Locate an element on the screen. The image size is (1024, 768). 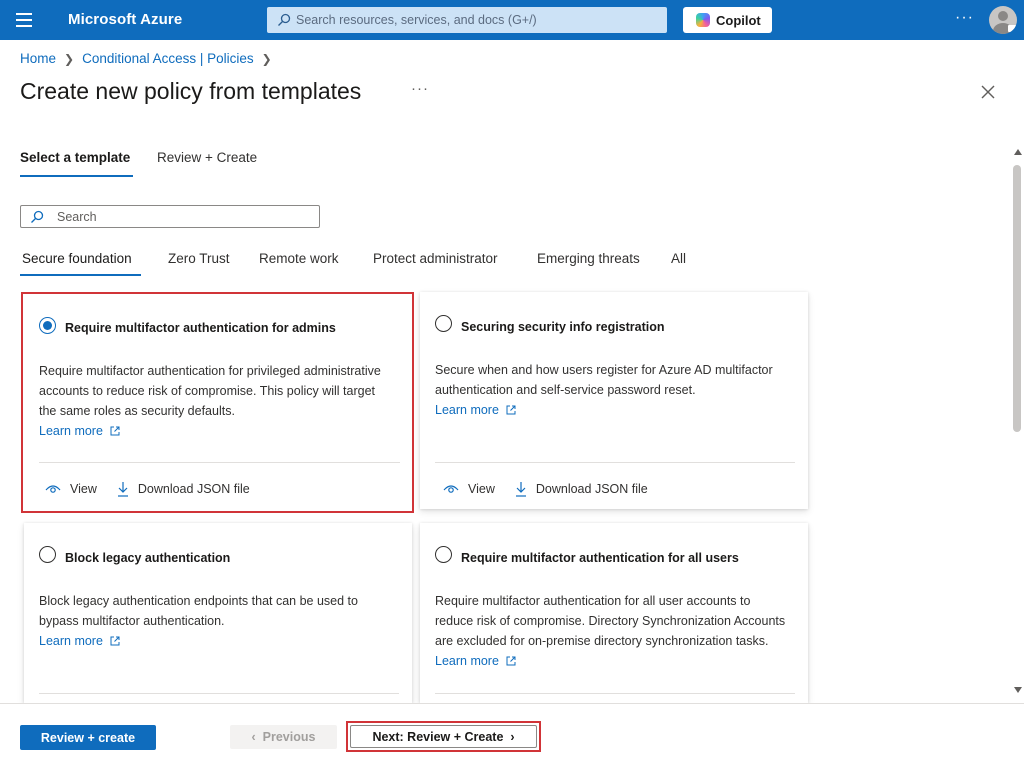
breadcrumb: Home ❯ Conditional Access | Policies ❯ is located at coordinates (150, 58).